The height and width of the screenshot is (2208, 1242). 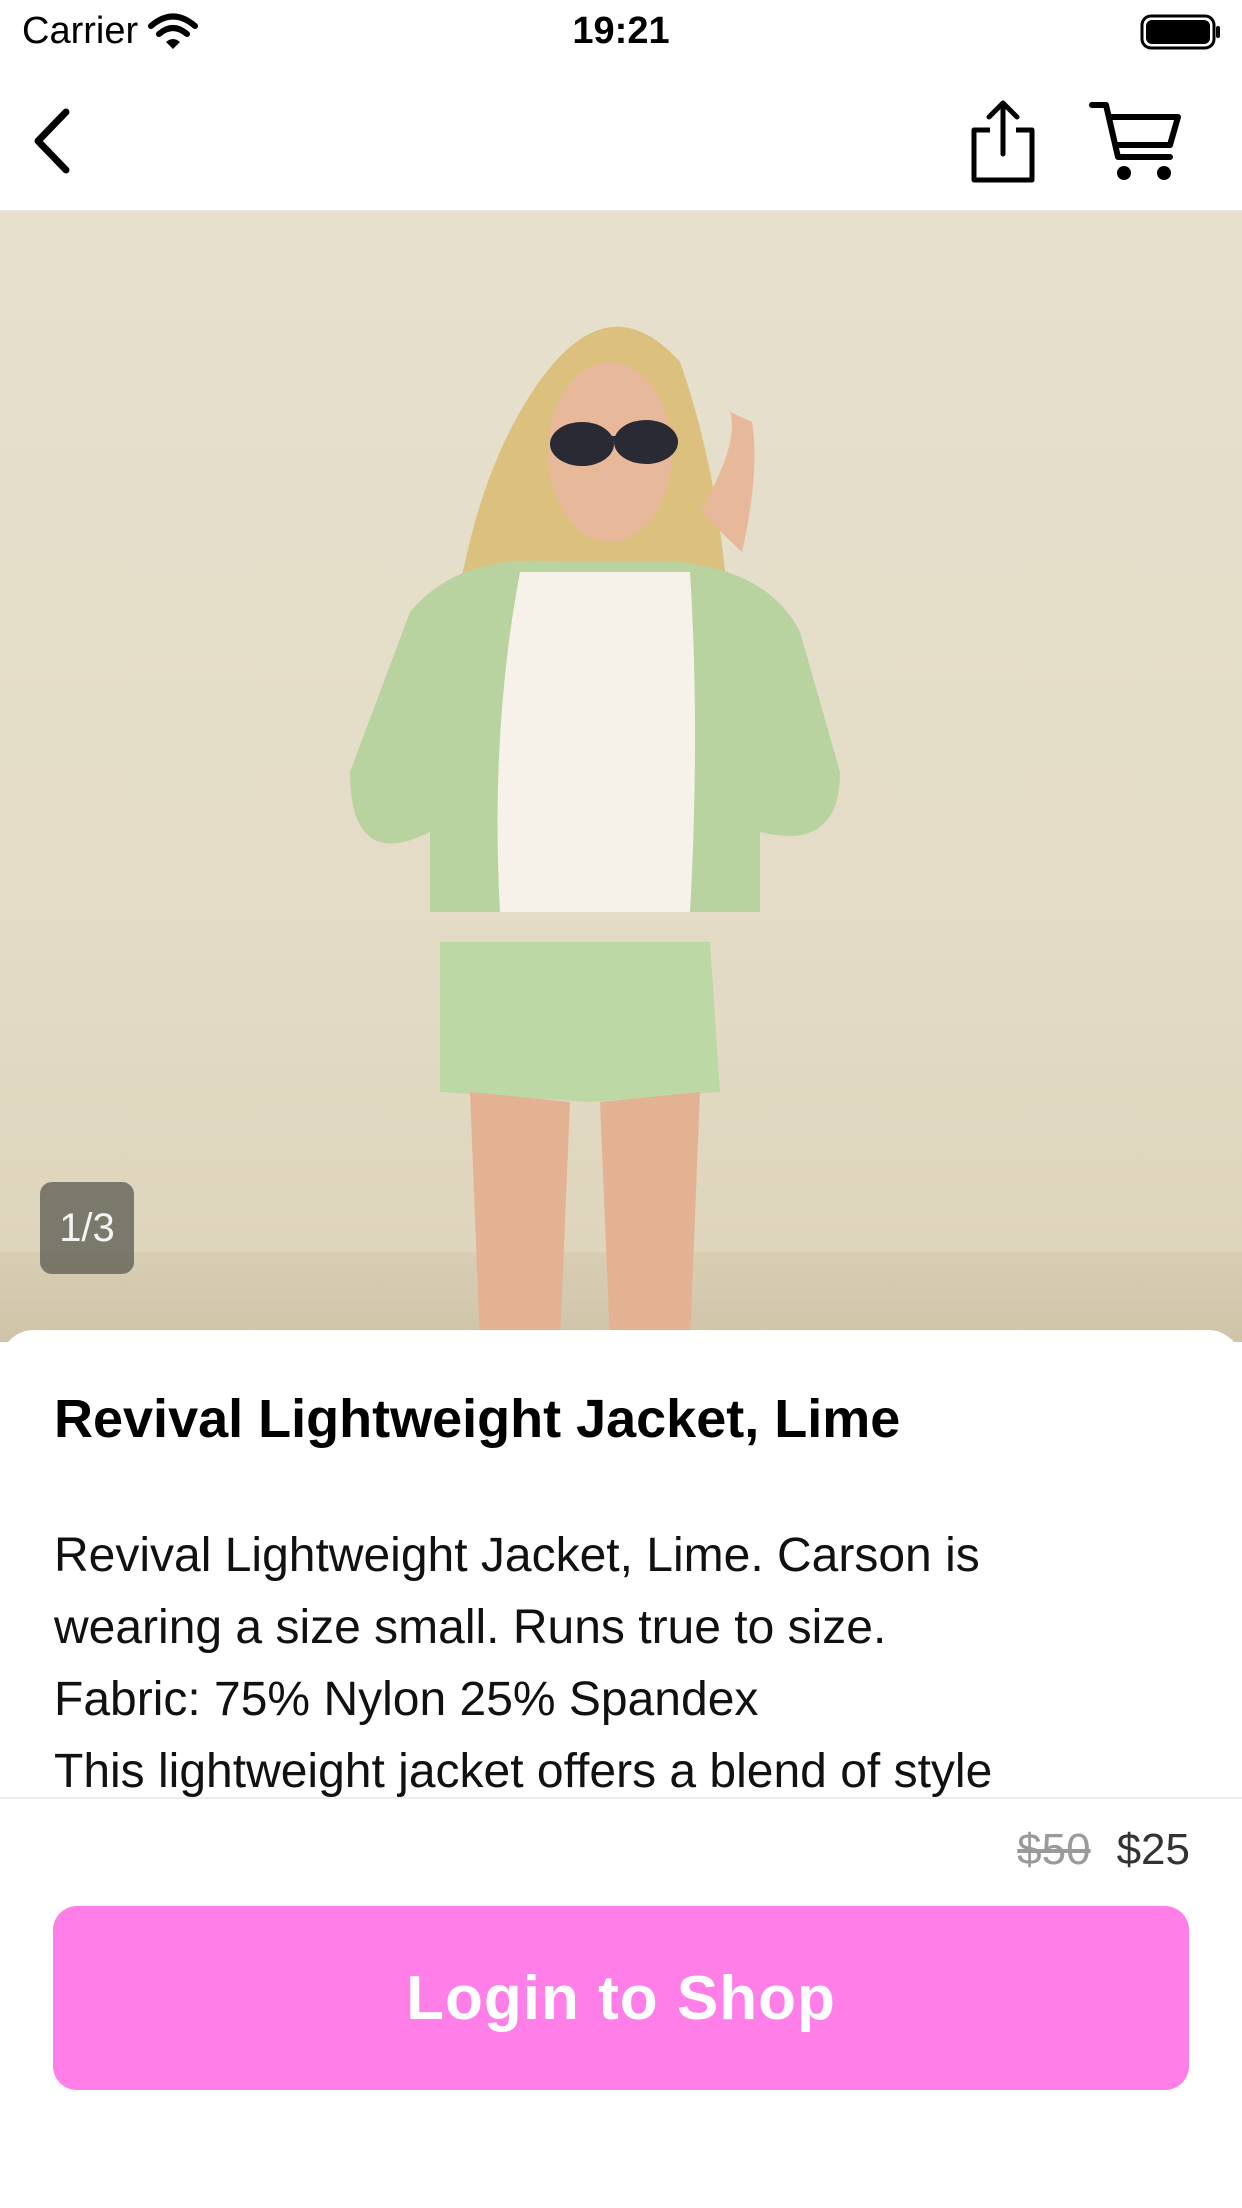 I want to click on clock: 19:21, so click(x=621, y=31).